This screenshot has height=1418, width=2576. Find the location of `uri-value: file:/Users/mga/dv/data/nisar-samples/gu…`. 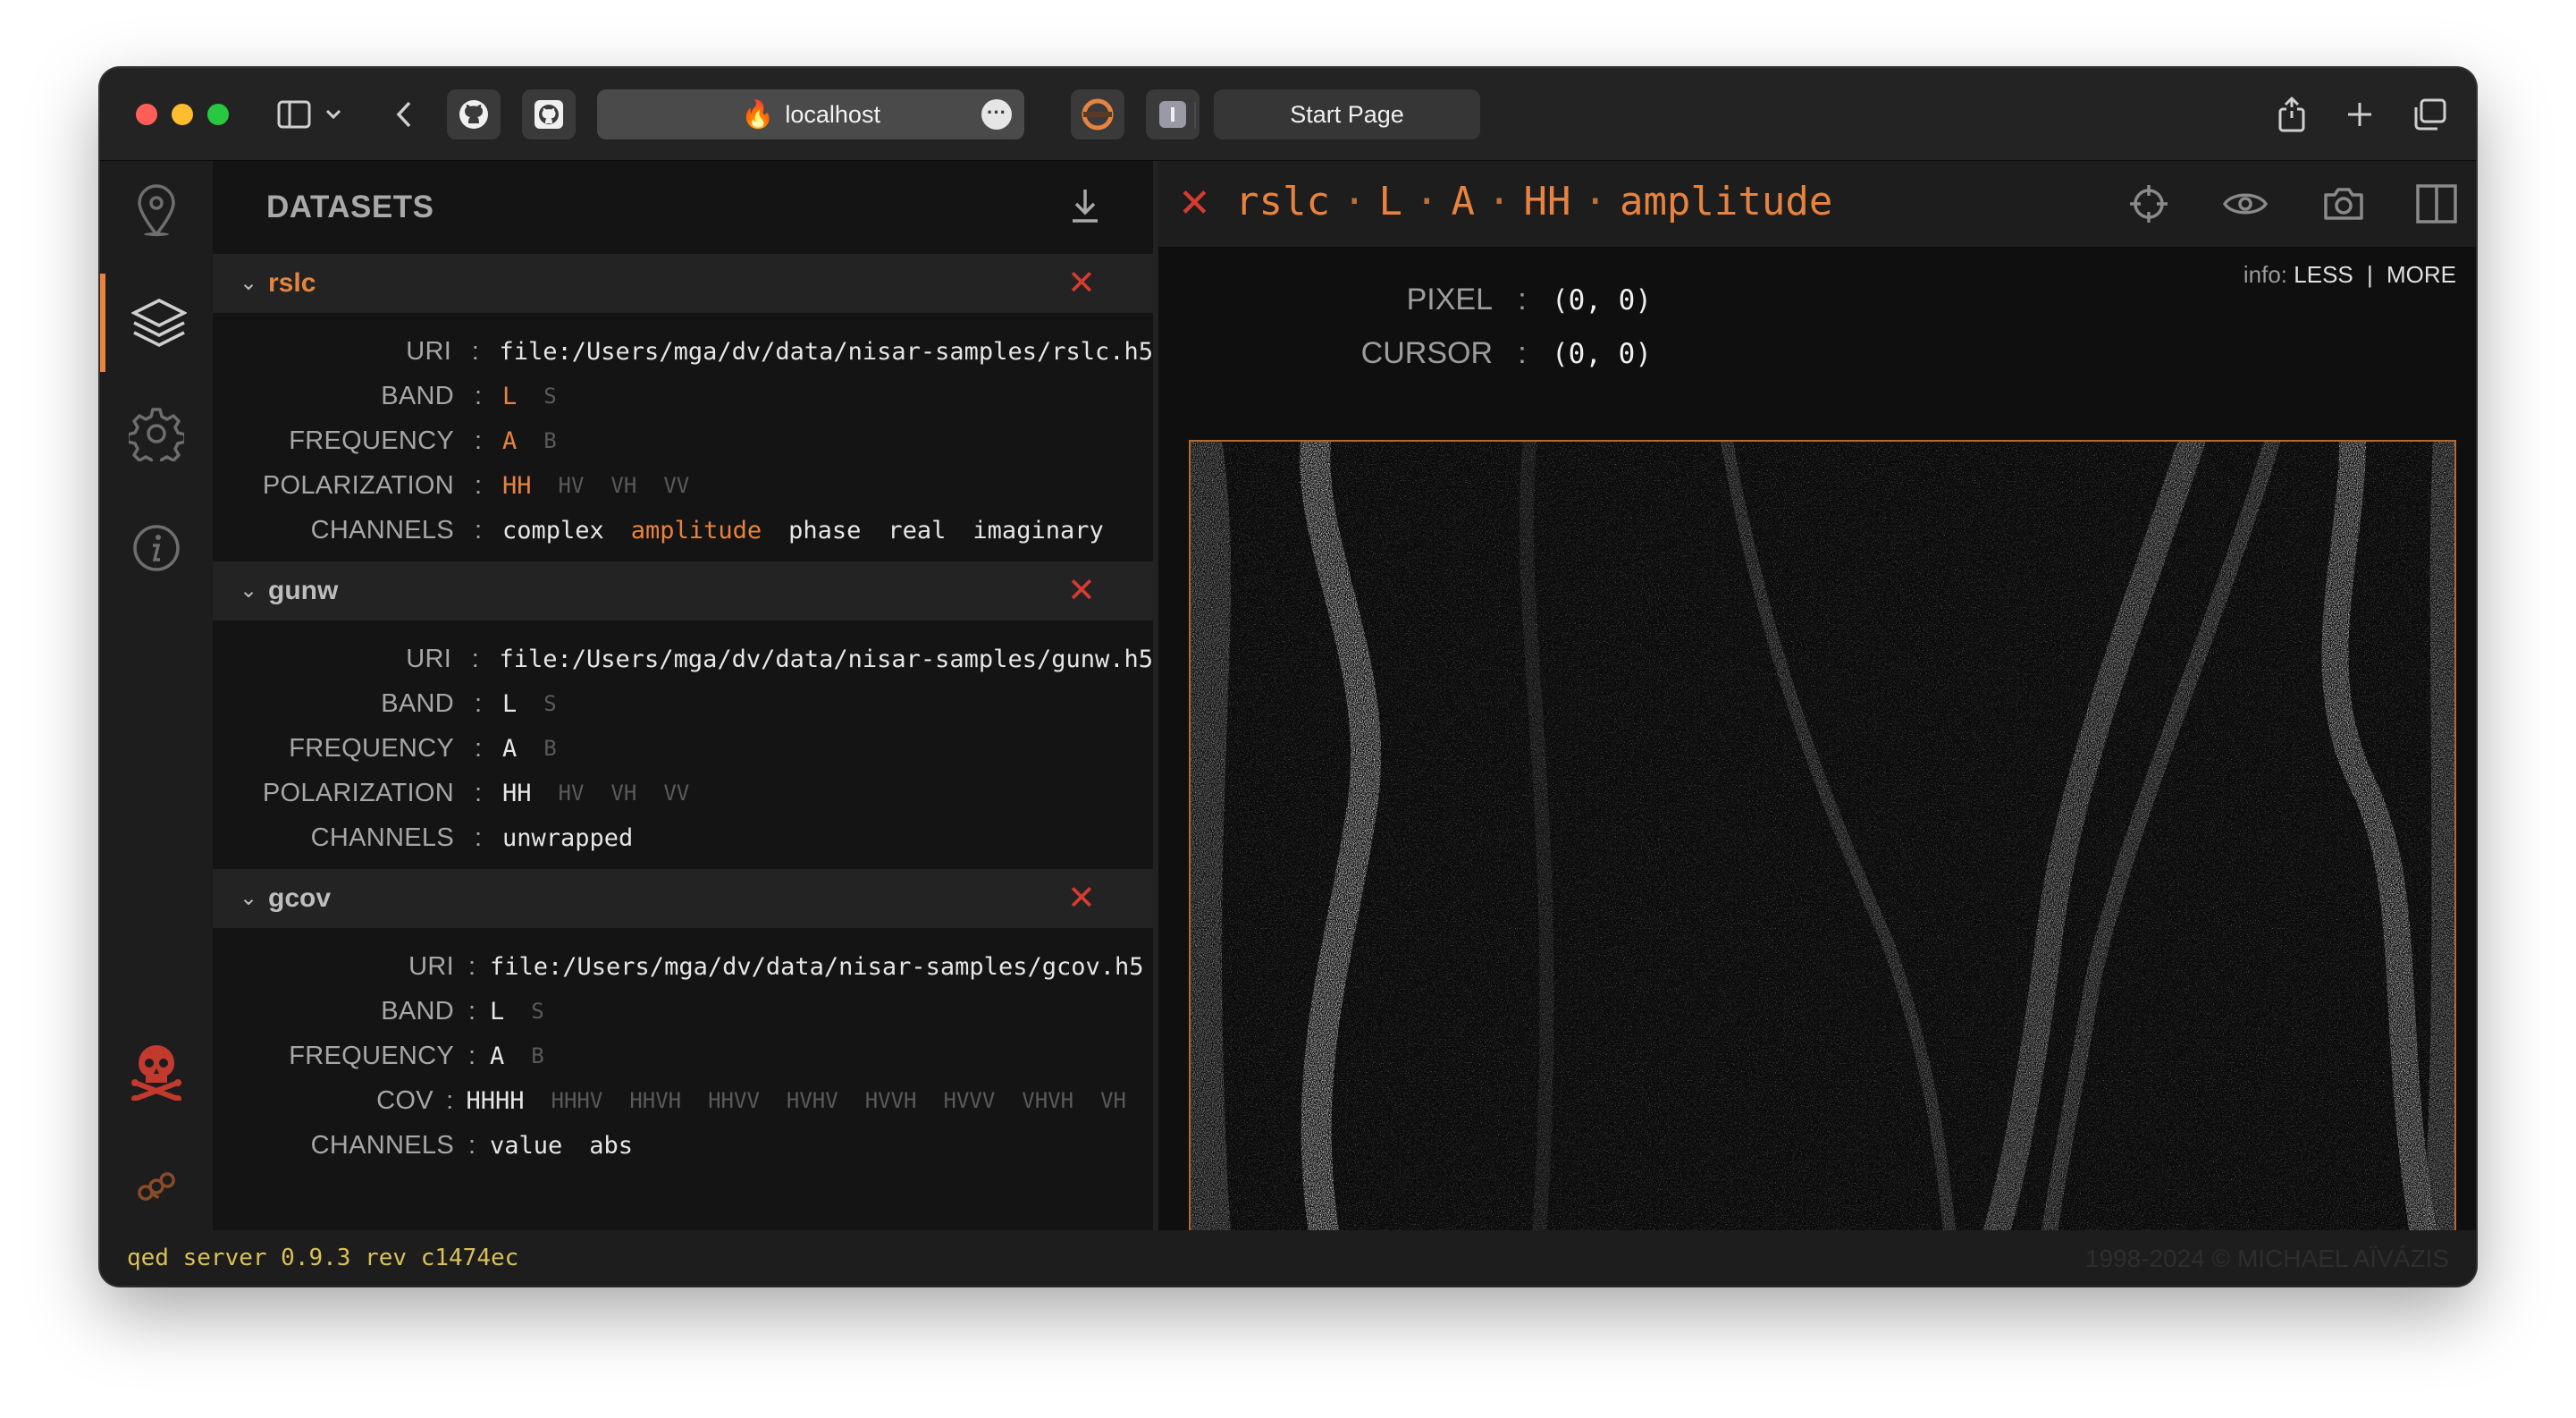

uri-value: file:/Users/mga/dv/data/nisar-samples/gu… is located at coordinates (827, 659).